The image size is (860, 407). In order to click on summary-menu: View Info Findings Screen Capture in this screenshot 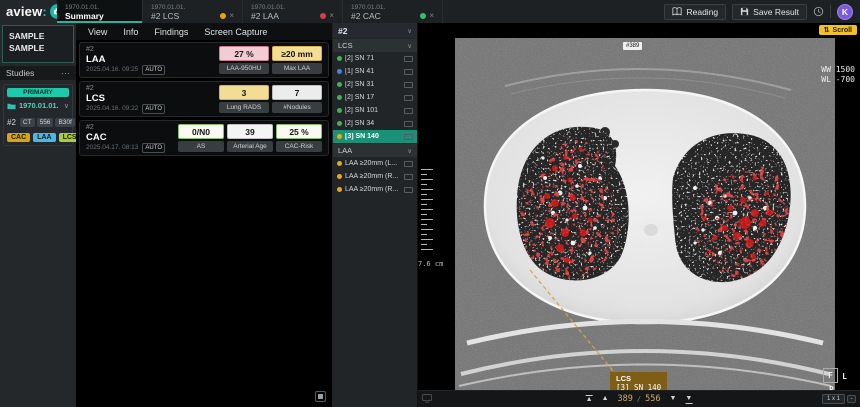, I will do `click(204, 31)`.